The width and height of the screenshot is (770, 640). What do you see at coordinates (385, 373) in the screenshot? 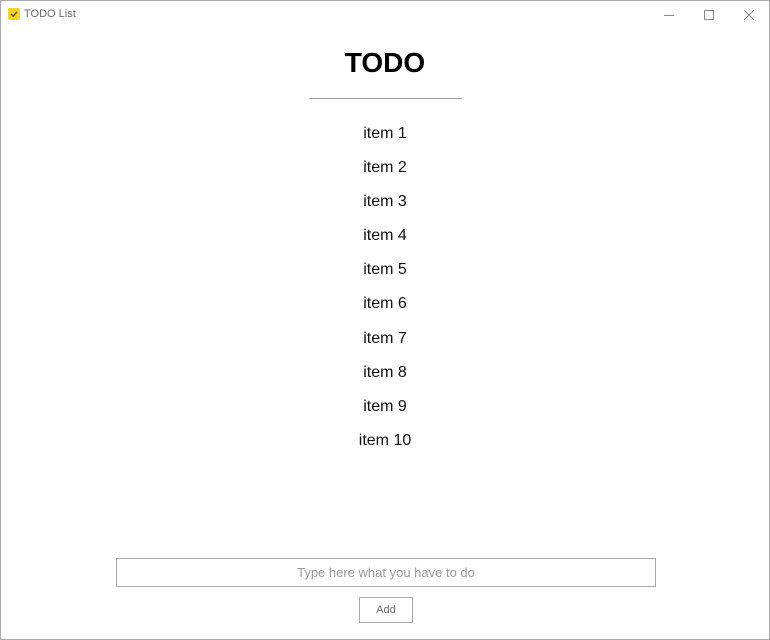
I see `todo-item: item 8` at bounding box center [385, 373].